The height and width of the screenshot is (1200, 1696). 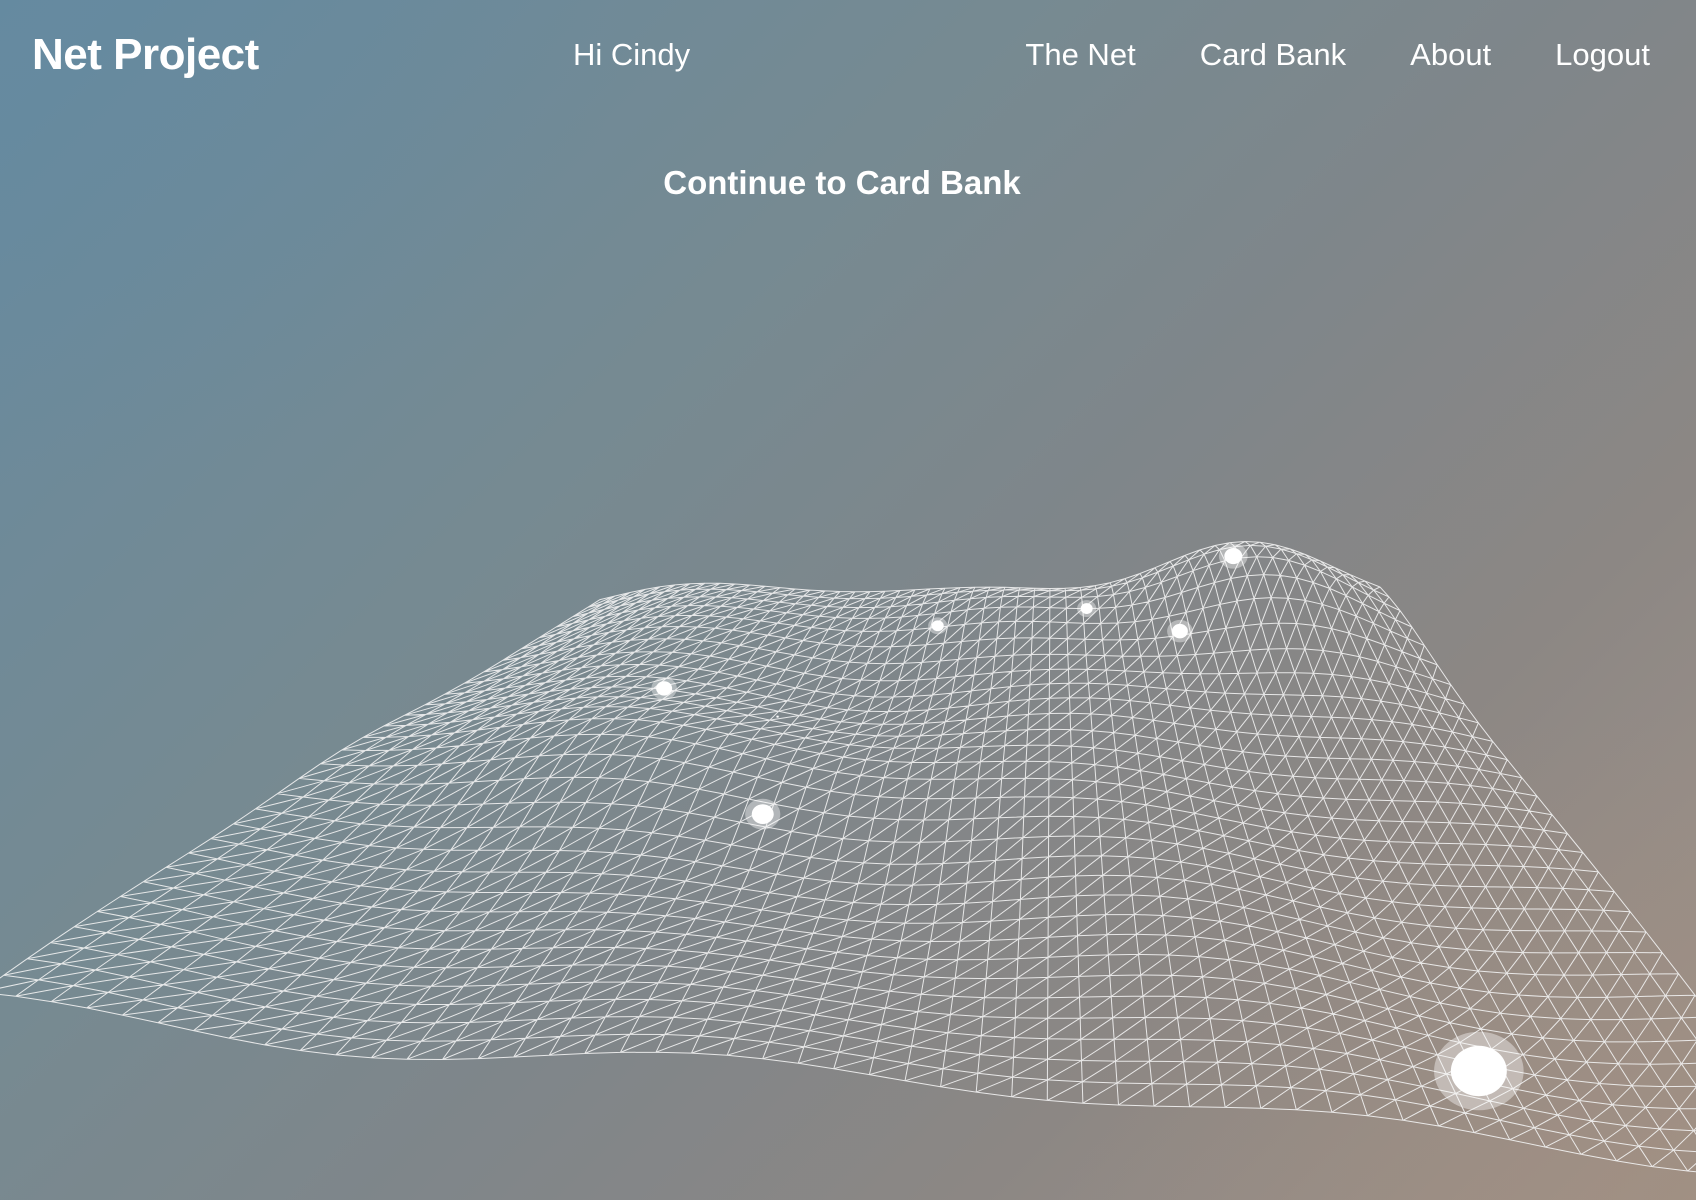 What do you see at coordinates (1273, 55) in the screenshot?
I see `nav-link-card-bank: Card Bank` at bounding box center [1273, 55].